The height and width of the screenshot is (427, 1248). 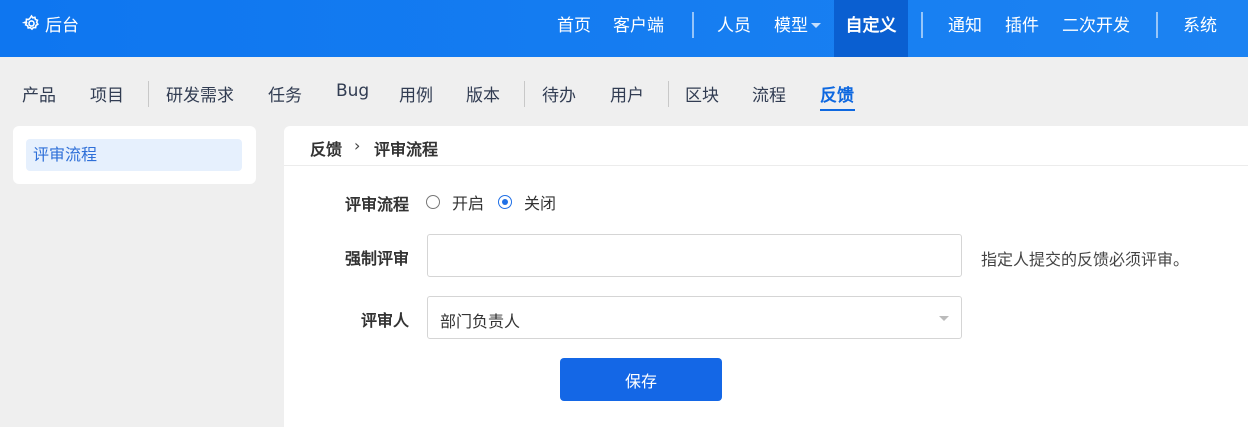 I want to click on nav-plugin: 插件, so click(x=1022, y=23).